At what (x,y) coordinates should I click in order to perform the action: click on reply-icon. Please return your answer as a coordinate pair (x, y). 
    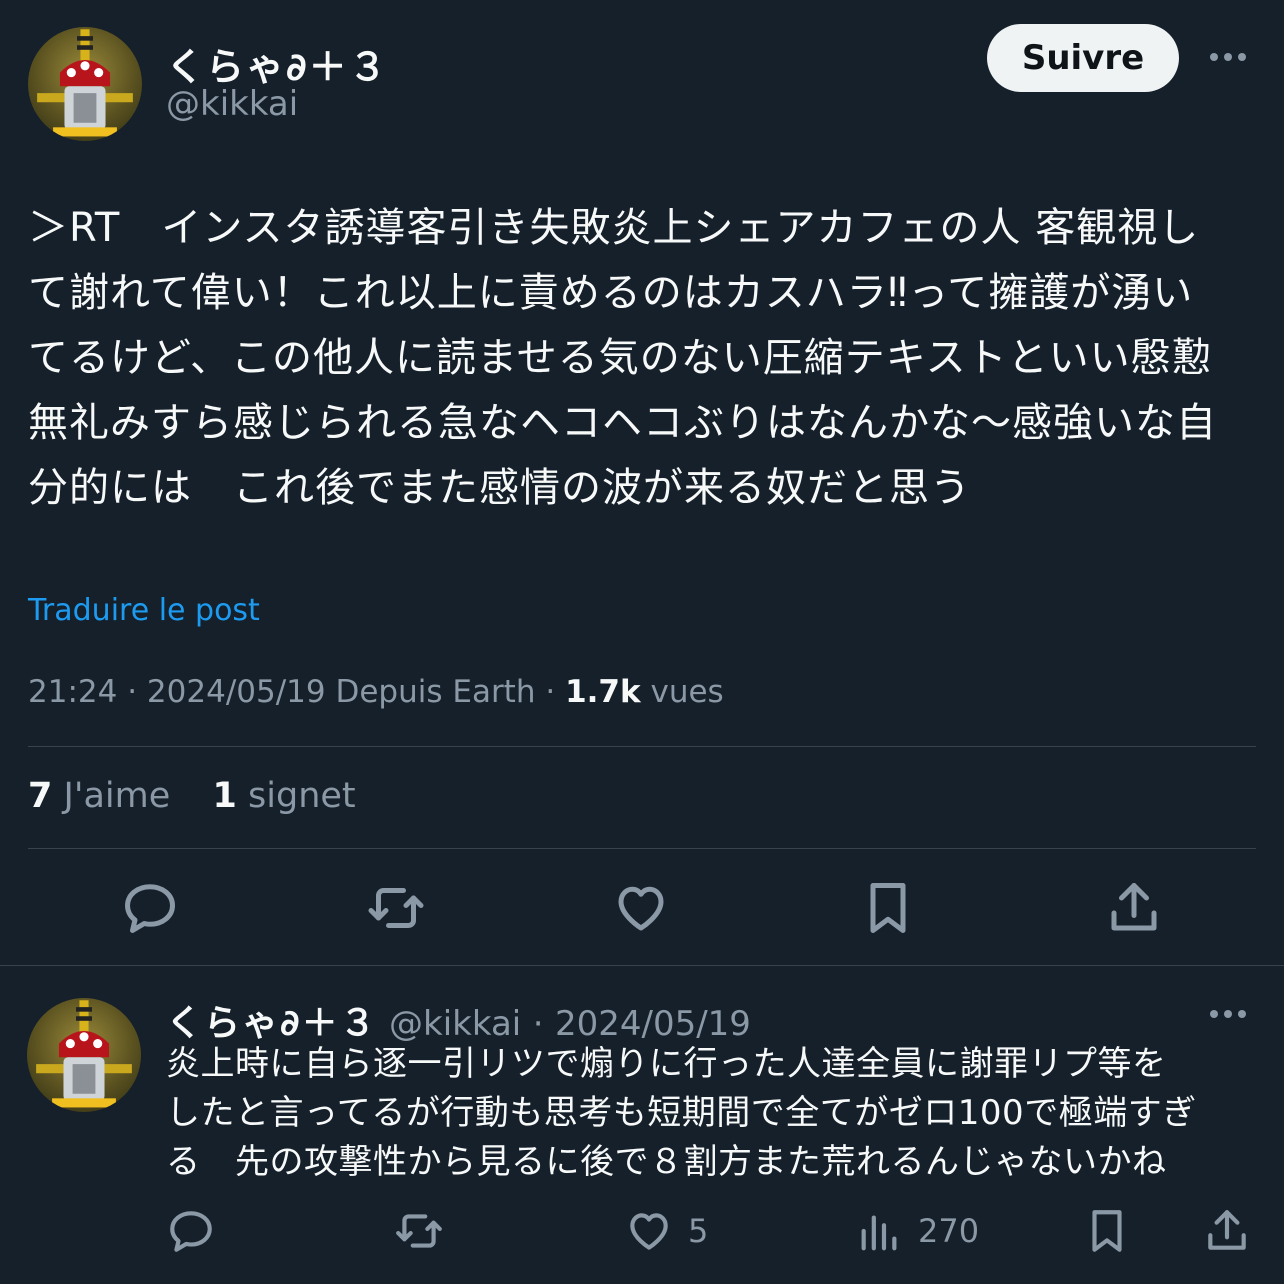
    Looking at the image, I should click on (150, 908).